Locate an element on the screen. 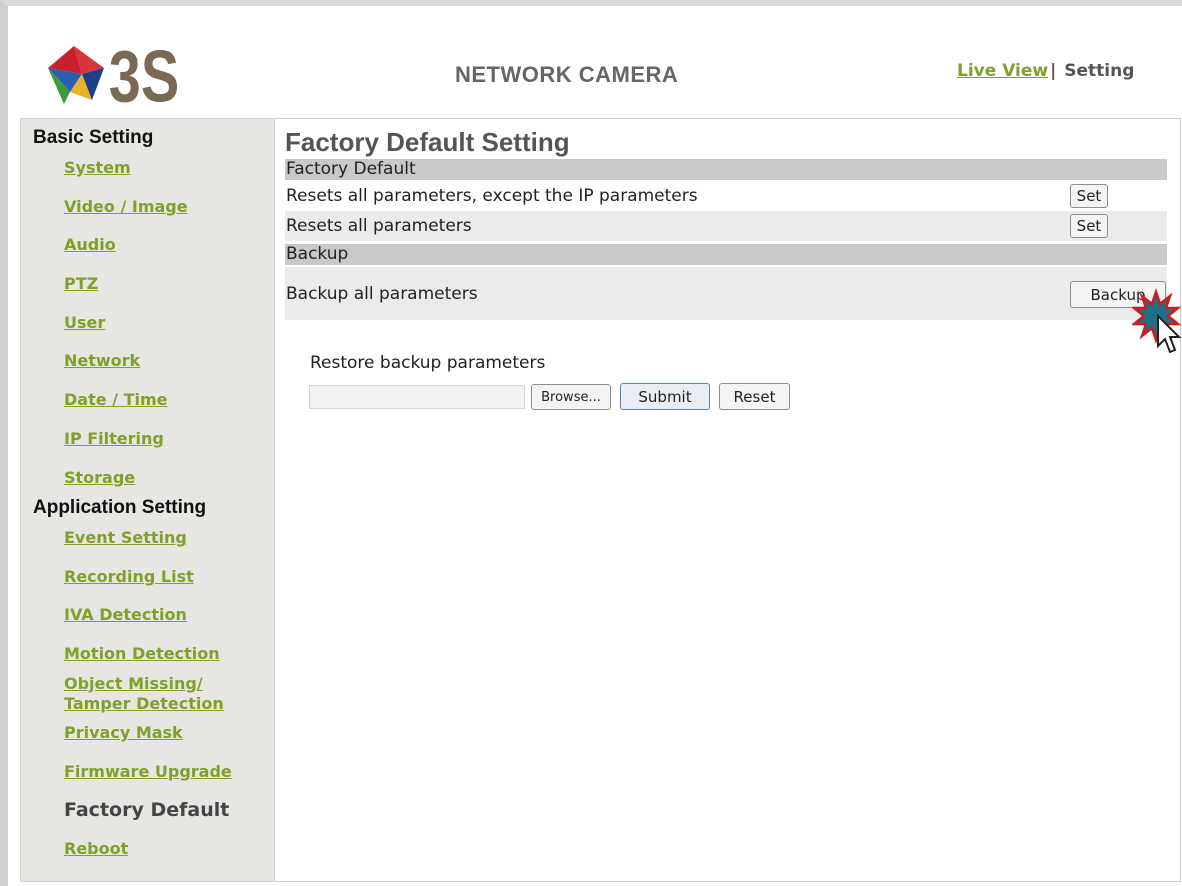 The height and width of the screenshot is (886, 1182). sidebar-item-iva-detection: IVA Detection is located at coordinates (125, 615).